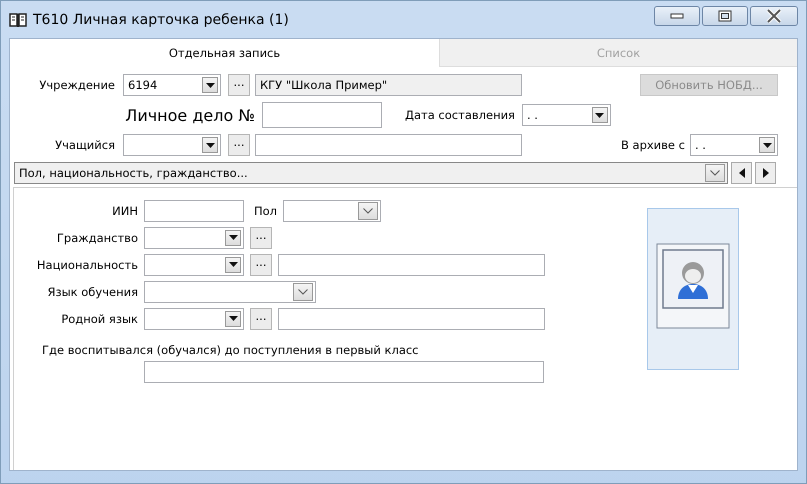 The width and height of the screenshot is (807, 484). I want to click on close-icon, so click(774, 15).